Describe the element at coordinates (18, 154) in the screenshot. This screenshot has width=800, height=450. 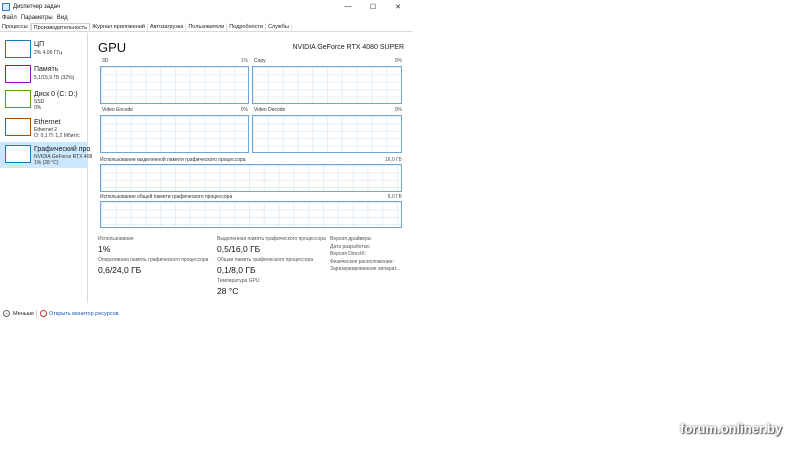
I see `gpu-thumbnail` at that location.